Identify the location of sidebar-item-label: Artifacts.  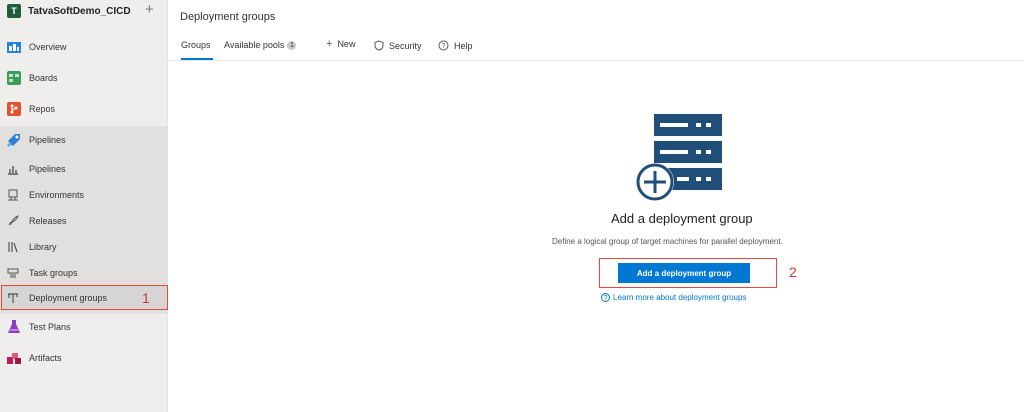
(45, 358).